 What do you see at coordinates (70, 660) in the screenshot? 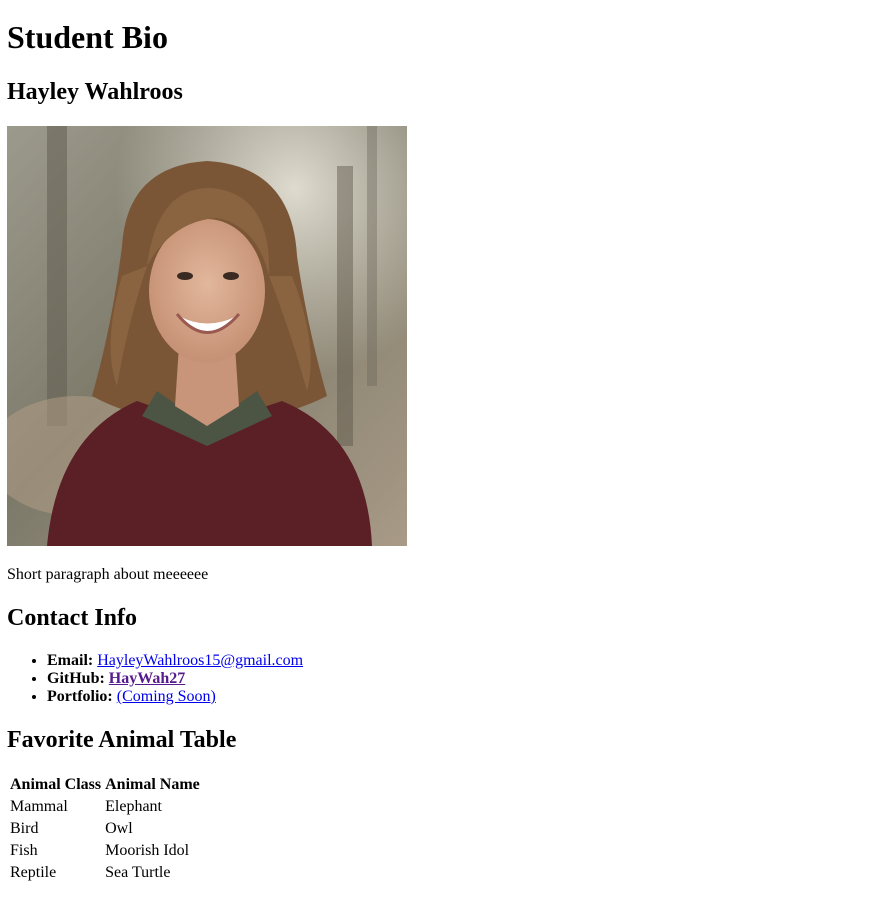
I see `contact-label: Email:` at bounding box center [70, 660].